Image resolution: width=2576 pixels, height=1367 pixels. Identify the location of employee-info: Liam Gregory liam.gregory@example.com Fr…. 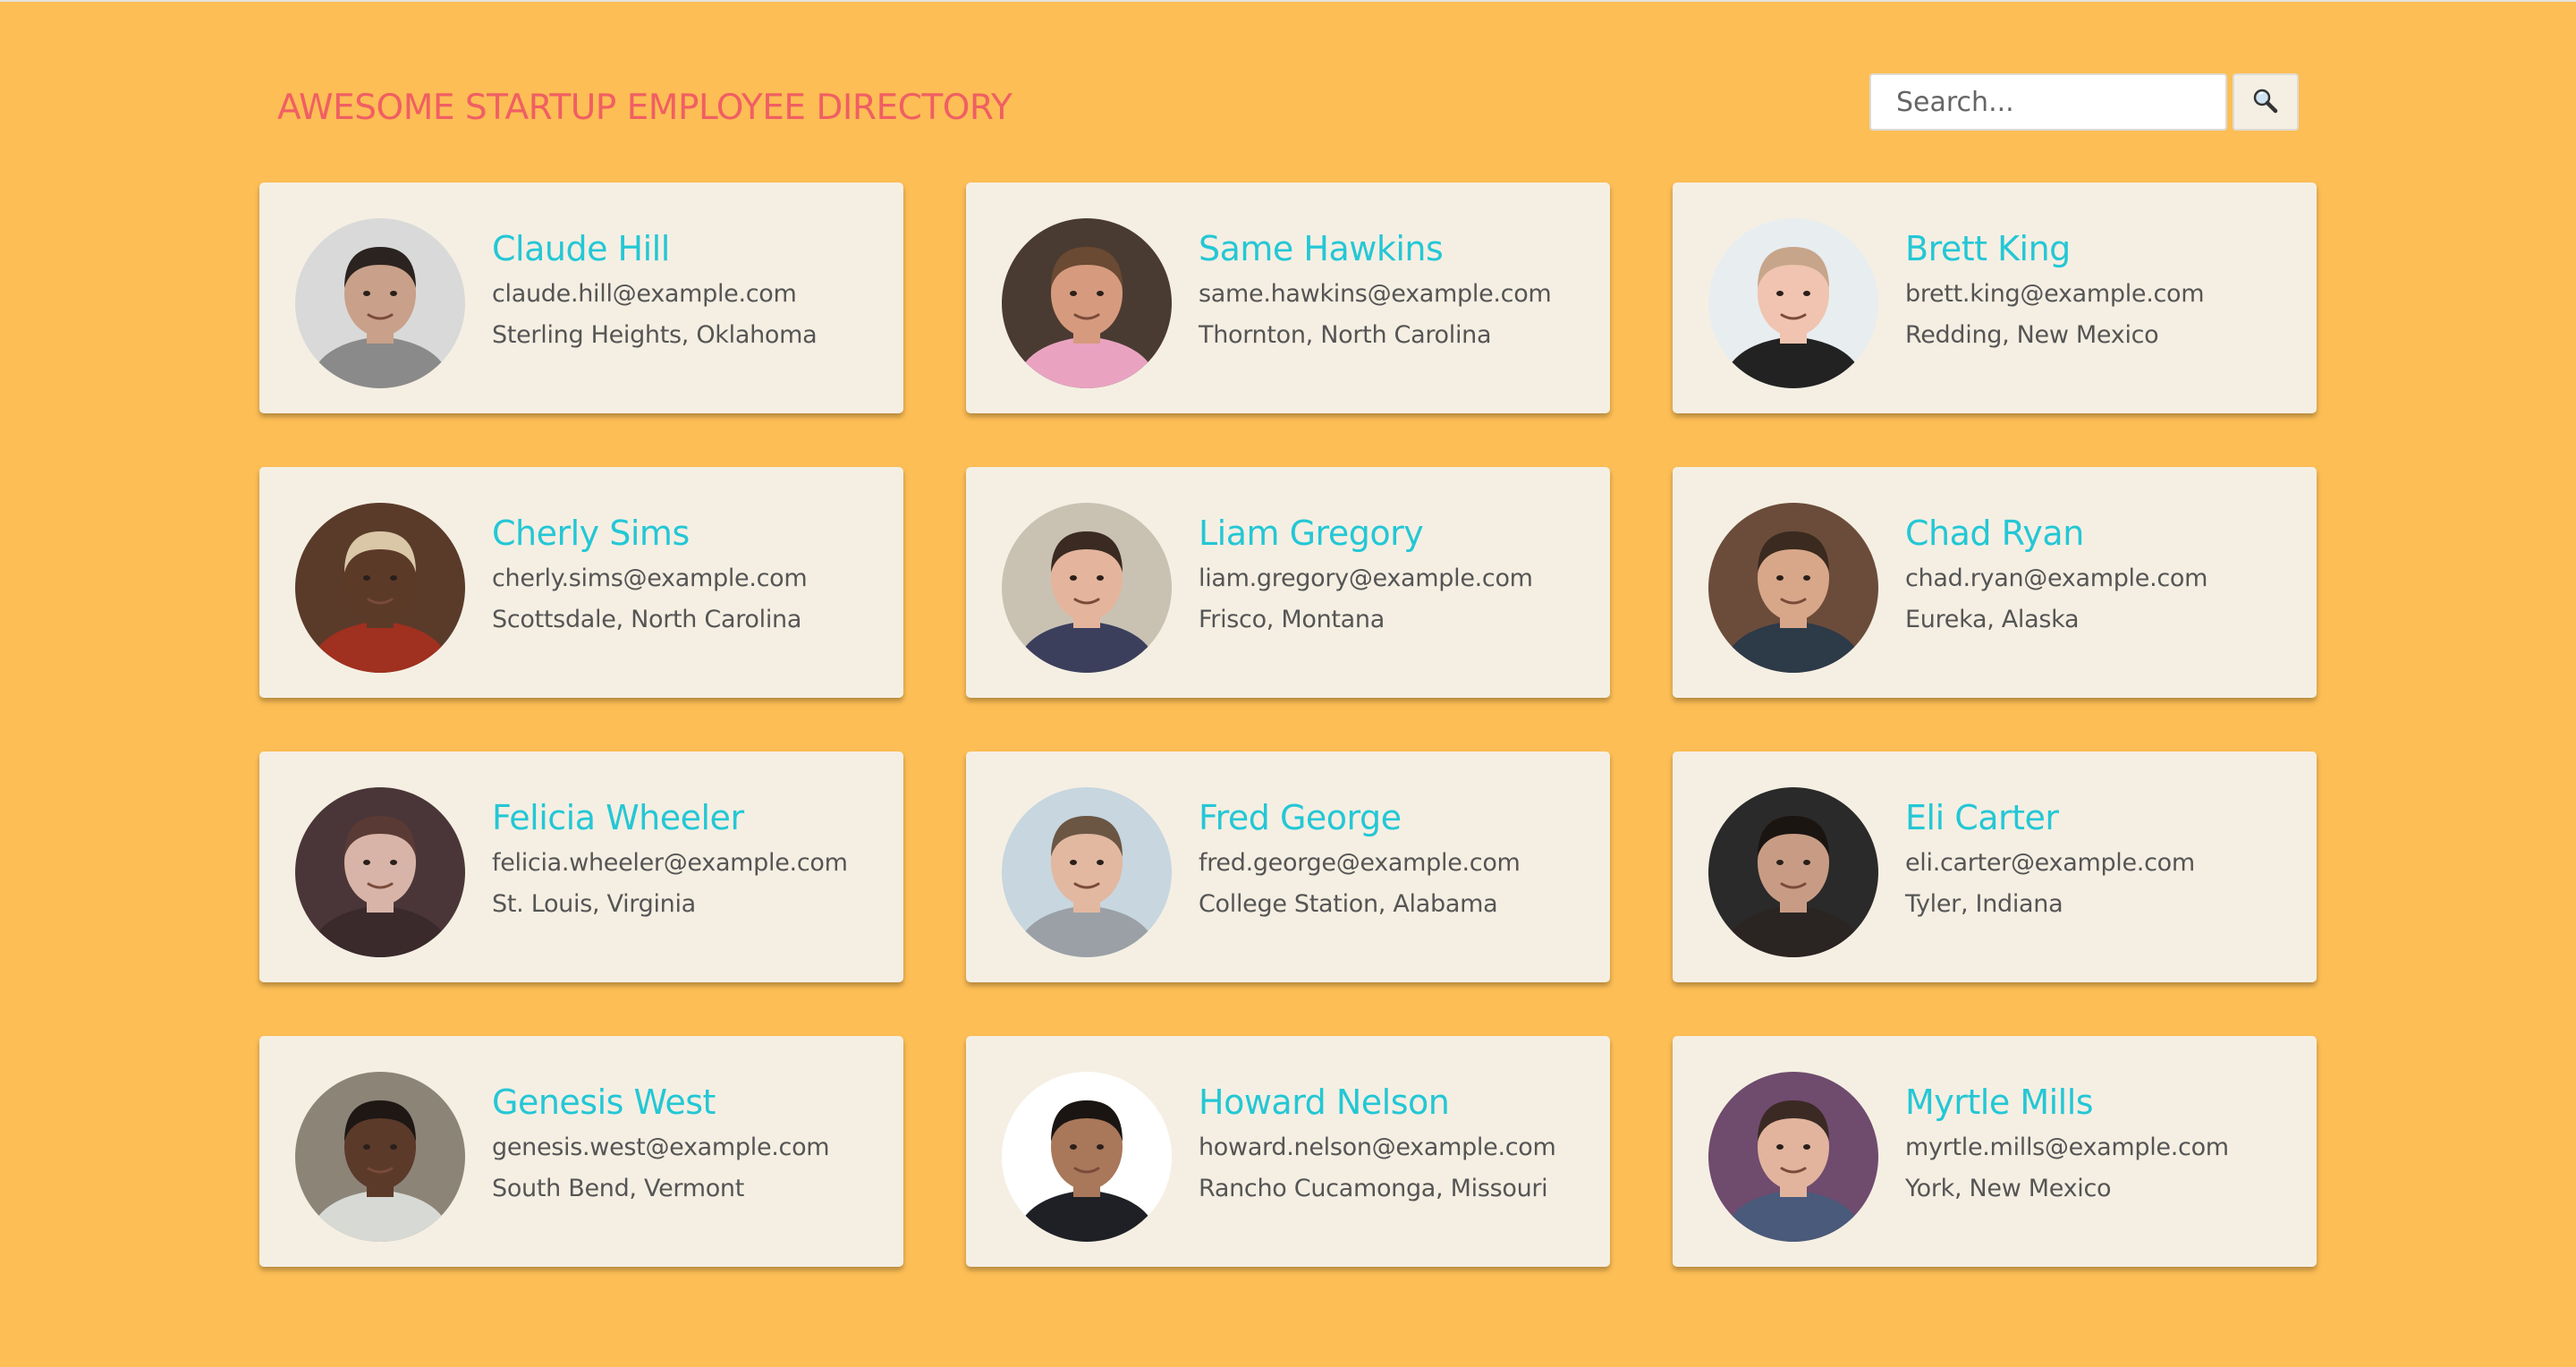
(1395, 577).